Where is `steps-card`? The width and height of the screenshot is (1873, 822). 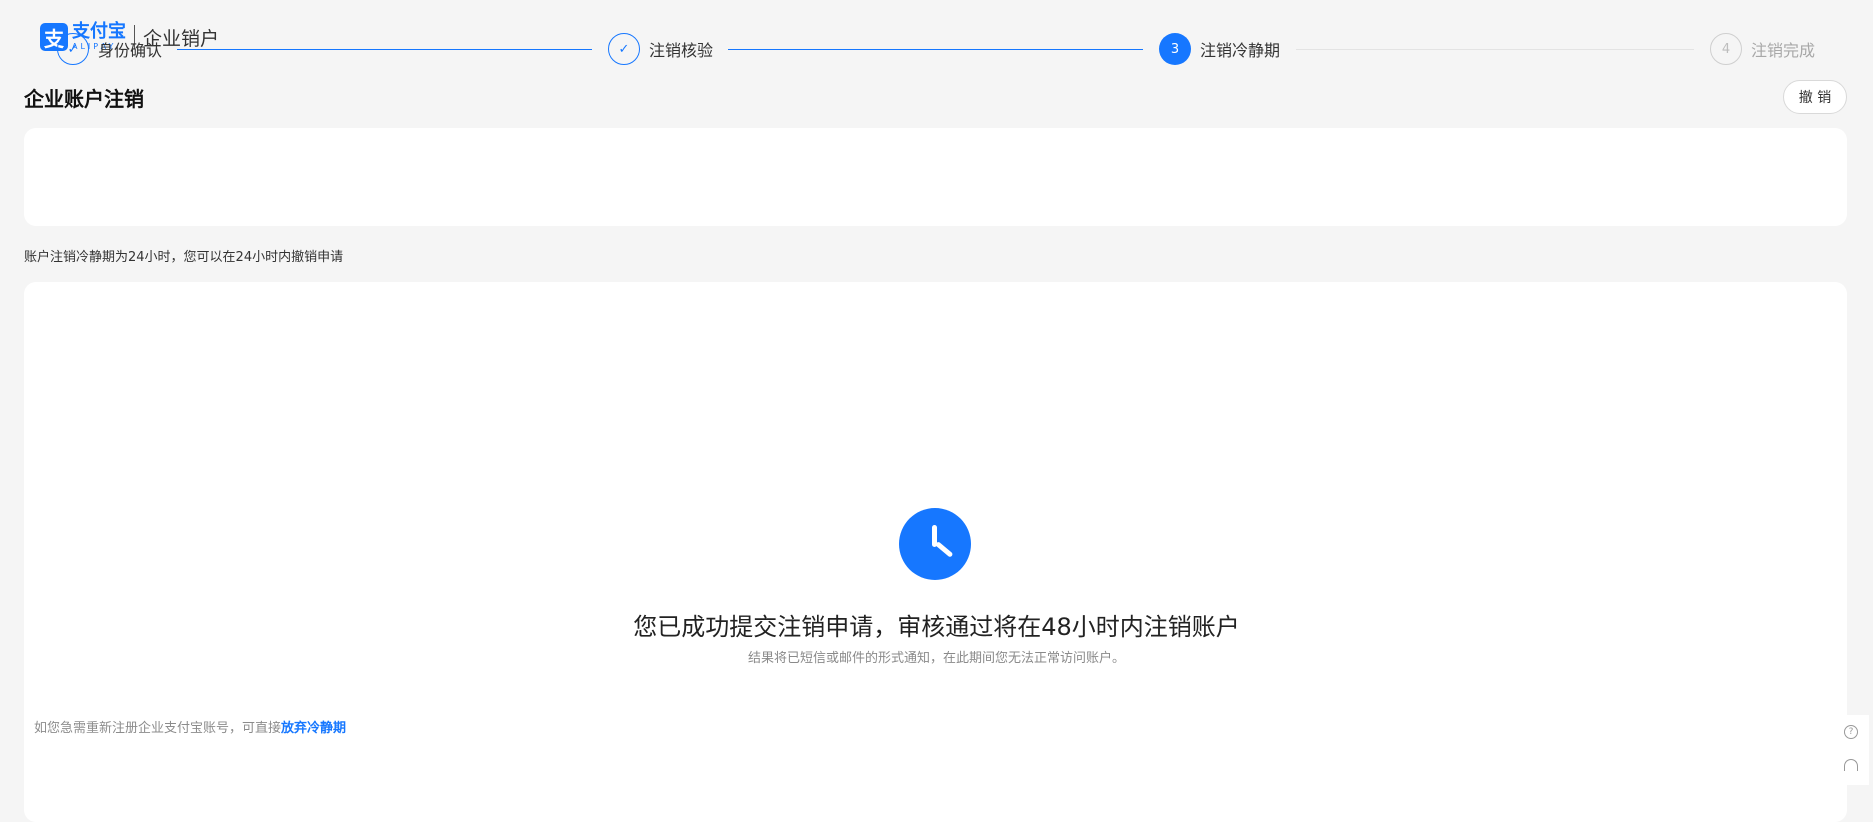 steps-card is located at coordinates (935, 177).